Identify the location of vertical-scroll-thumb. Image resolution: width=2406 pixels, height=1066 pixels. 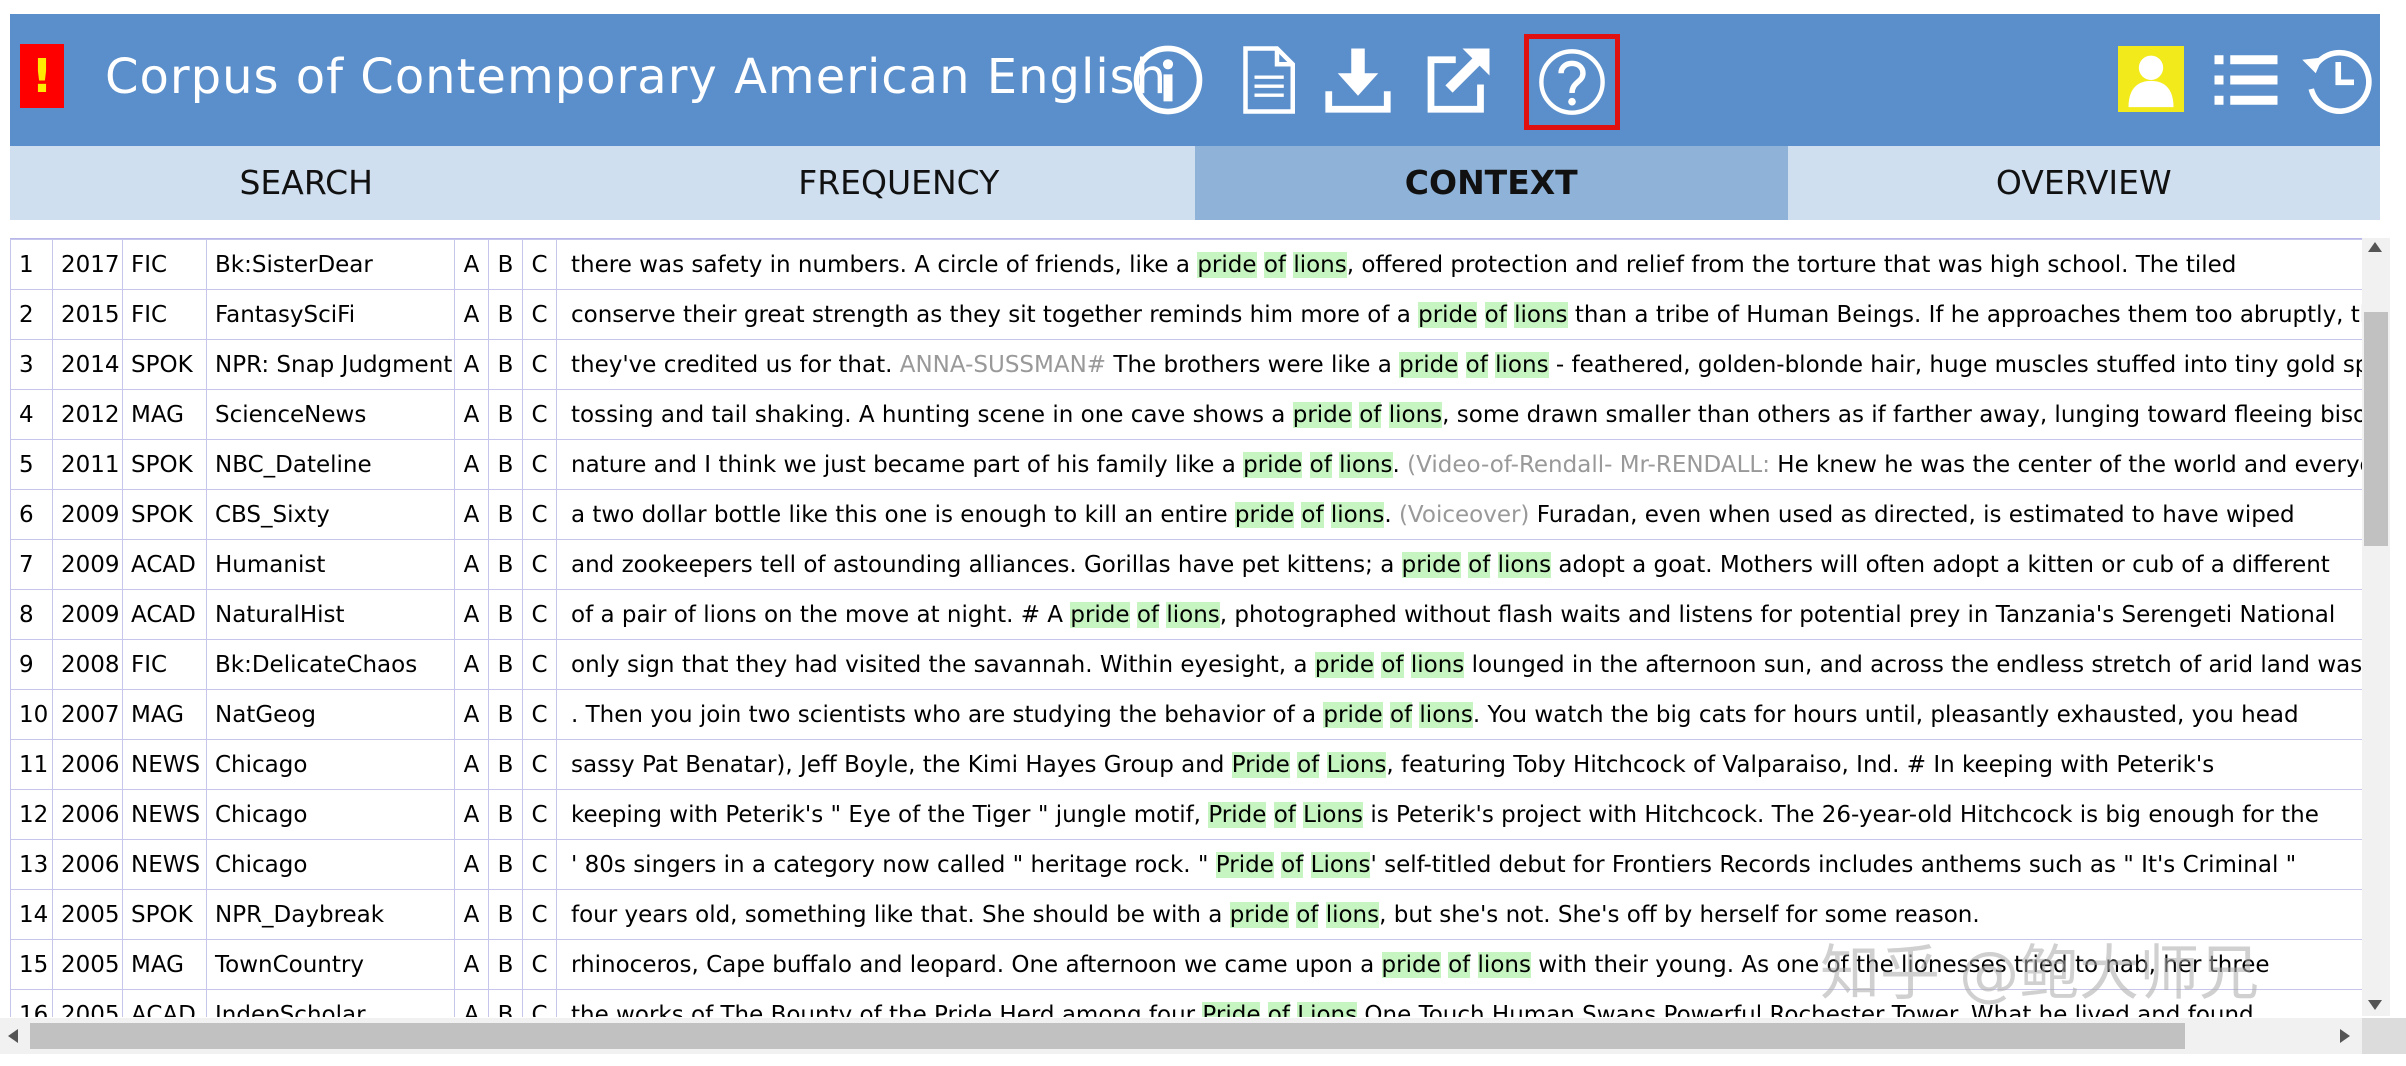
(2376, 429).